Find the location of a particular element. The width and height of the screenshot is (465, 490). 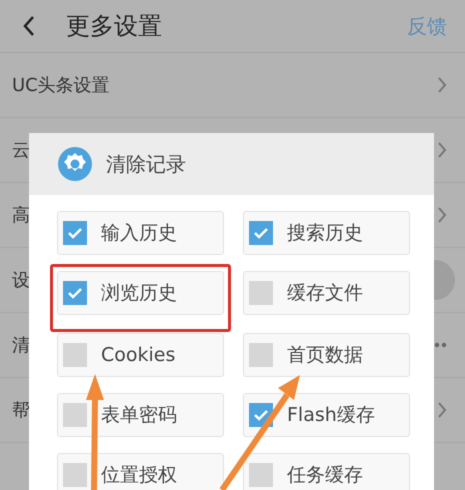

option-toggle: 首页数据 is located at coordinates (326, 355).